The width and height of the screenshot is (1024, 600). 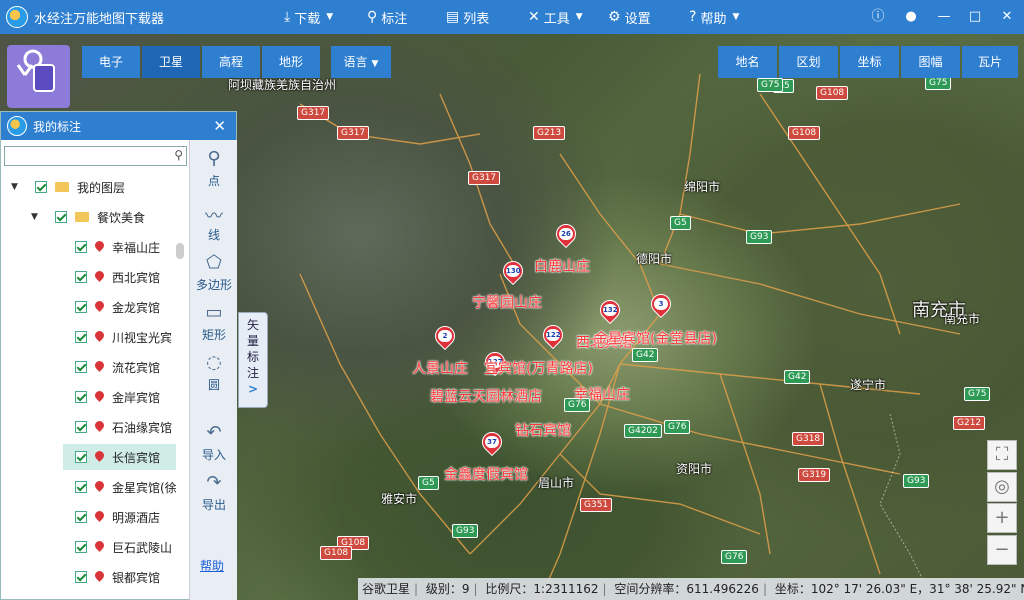 I want to click on search-icon: ⚲, so click(x=178, y=155).